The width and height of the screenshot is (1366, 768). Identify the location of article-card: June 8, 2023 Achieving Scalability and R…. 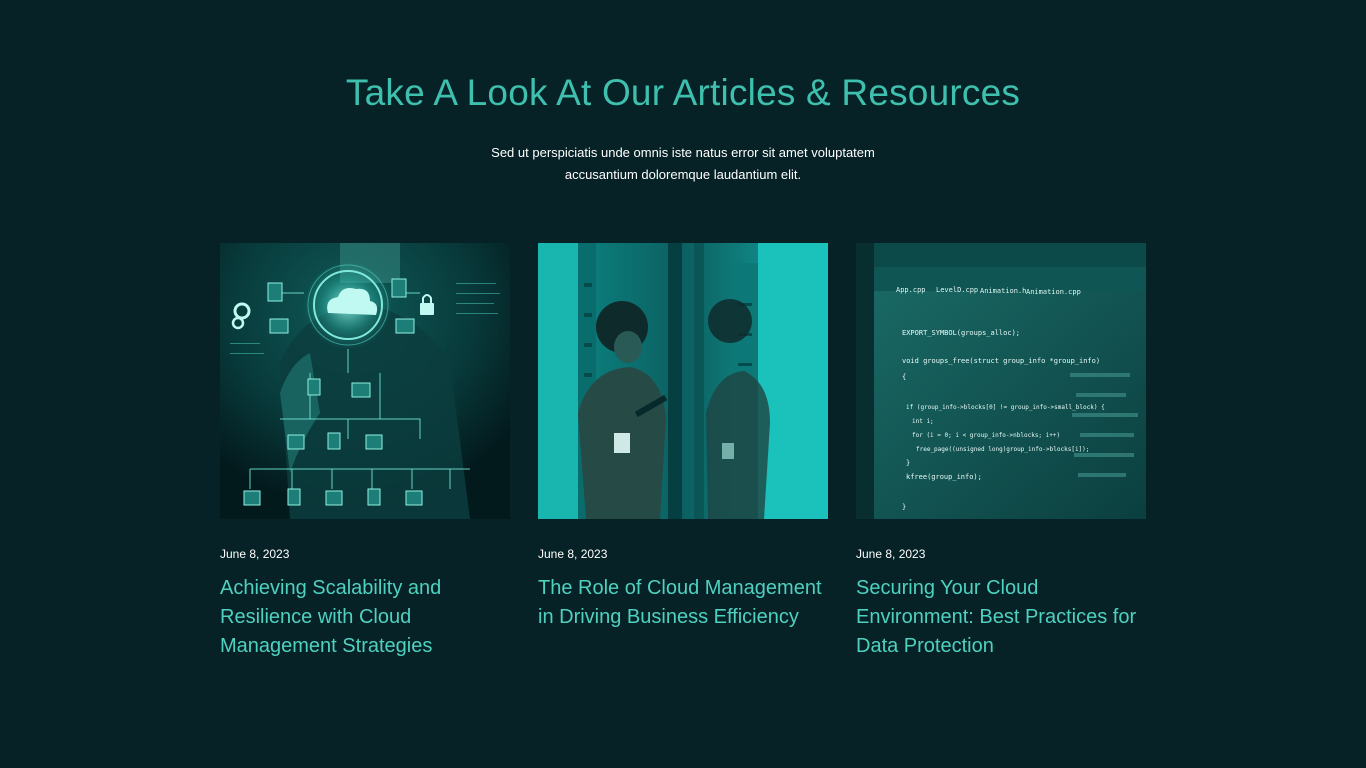
(365, 450).